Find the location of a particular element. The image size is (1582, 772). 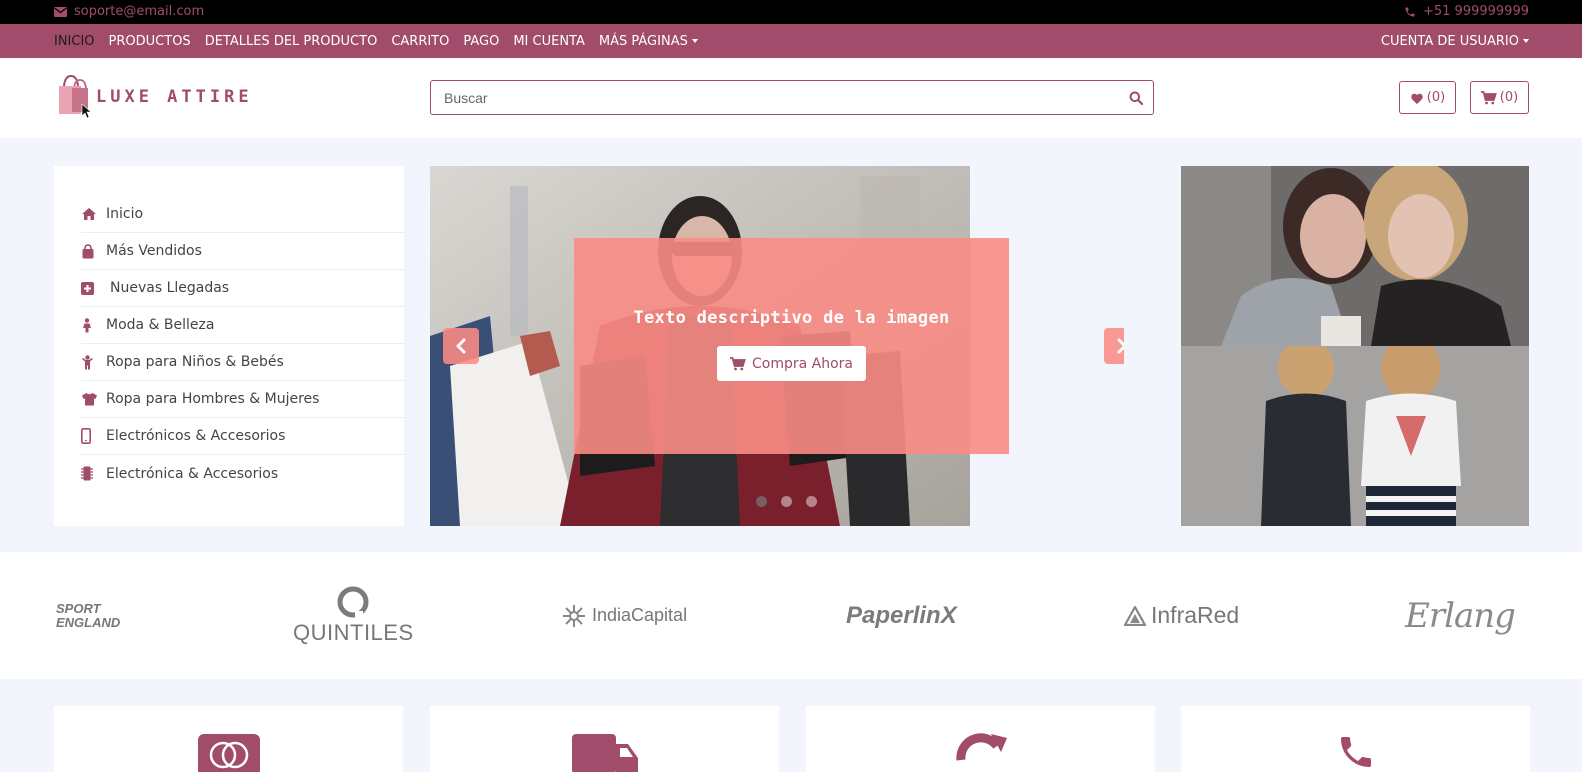

feature-box-support is located at coordinates (1355, 739).